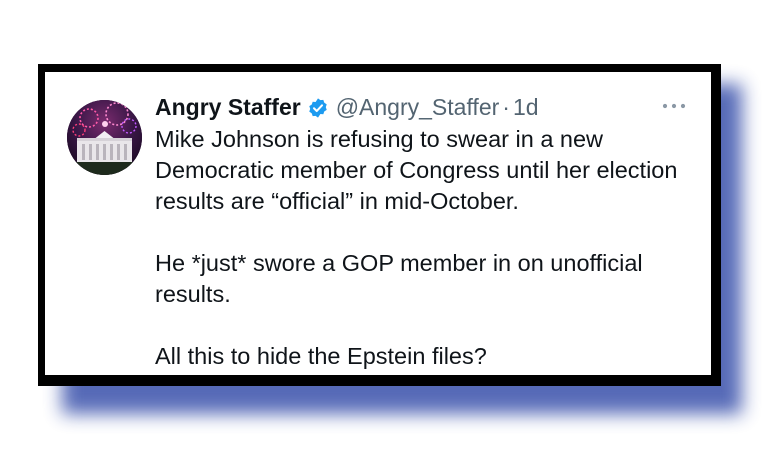 Image resolution: width=773 pixels, height=450 pixels. I want to click on author-name: Angry Staffer, so click(228, 107).